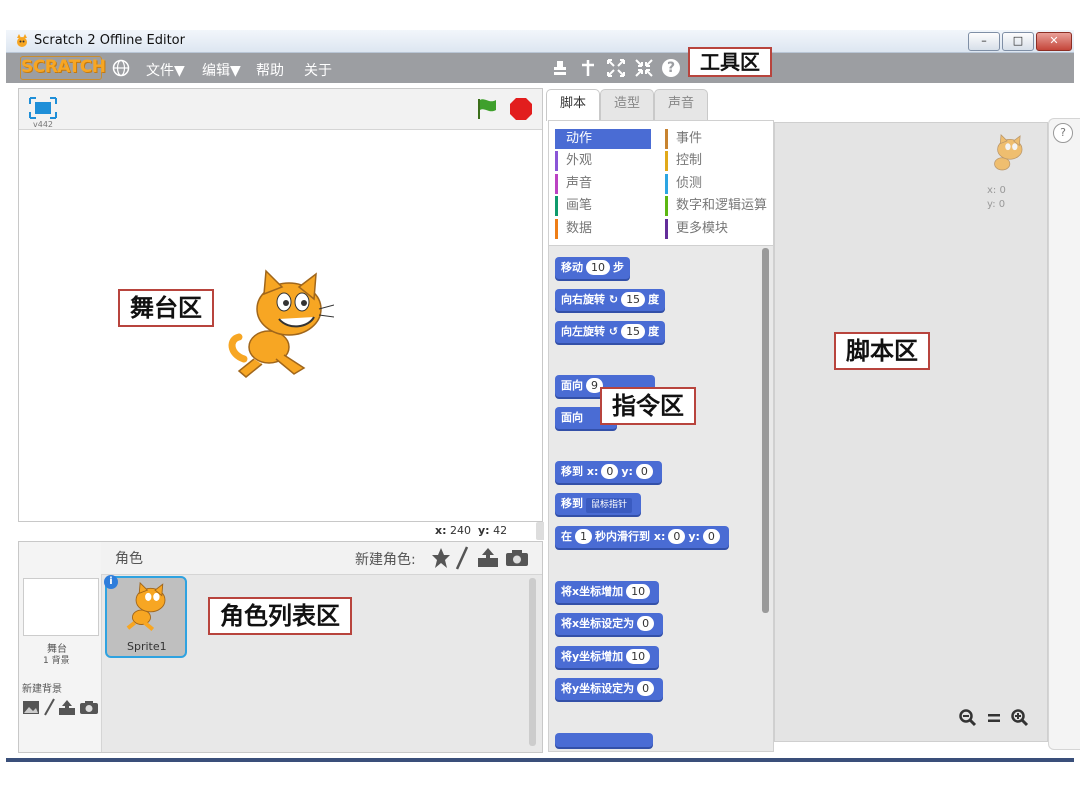 This screenshot has width=1080, height=810. What do you see at coordinates (1063, 133) in the screenshot?
I see `help-icon: ?` at bounding box center [1063, 133].